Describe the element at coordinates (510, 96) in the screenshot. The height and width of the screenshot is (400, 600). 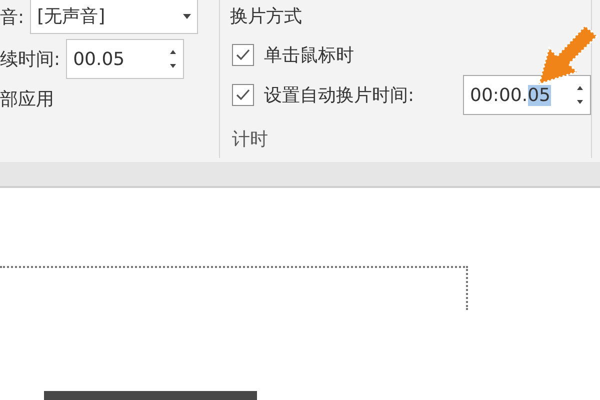
I see `time-value: 00:00.05` at that location.